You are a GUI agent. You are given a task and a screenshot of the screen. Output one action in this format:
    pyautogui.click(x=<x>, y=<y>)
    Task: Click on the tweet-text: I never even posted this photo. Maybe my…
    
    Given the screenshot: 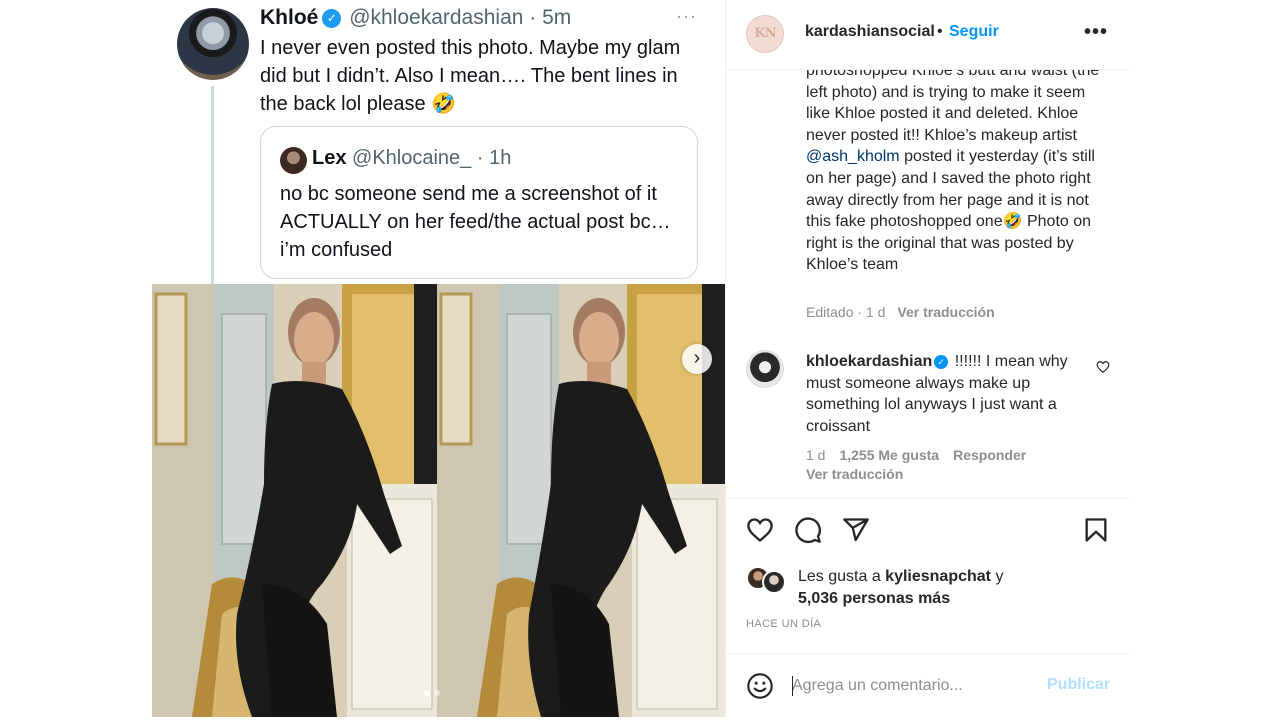 What is the action you would take?
    pyautogui.click(x=470, y=76)
    